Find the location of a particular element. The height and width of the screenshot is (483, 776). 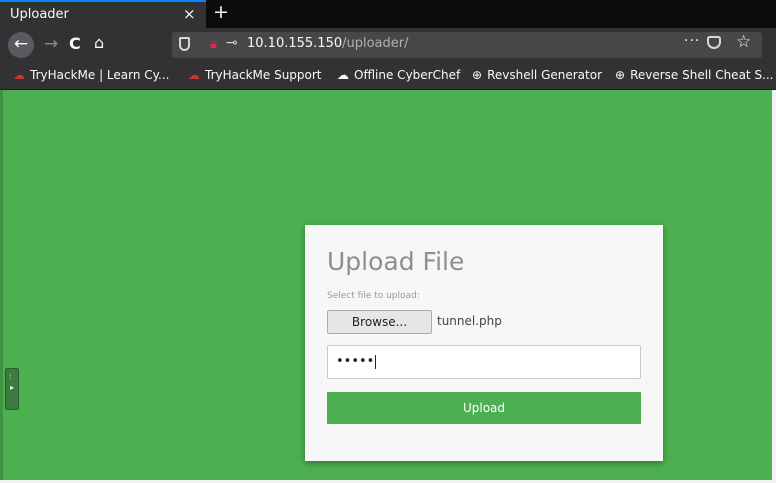

upload-button: Upload is located at coordinates (484, 408).